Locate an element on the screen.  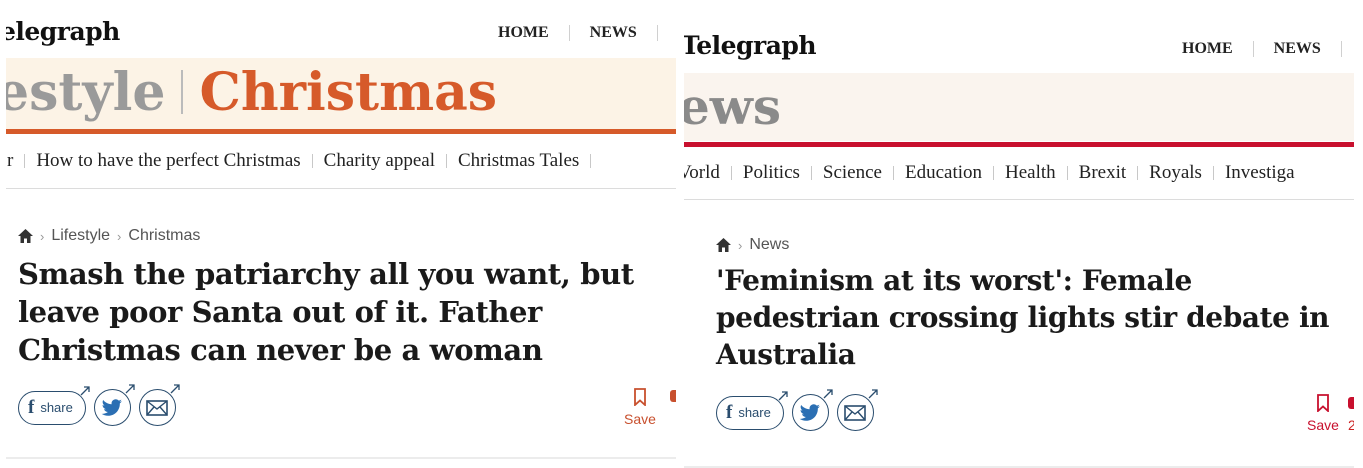
subnav-item: Investiga is located at coordinates (1260, 173).